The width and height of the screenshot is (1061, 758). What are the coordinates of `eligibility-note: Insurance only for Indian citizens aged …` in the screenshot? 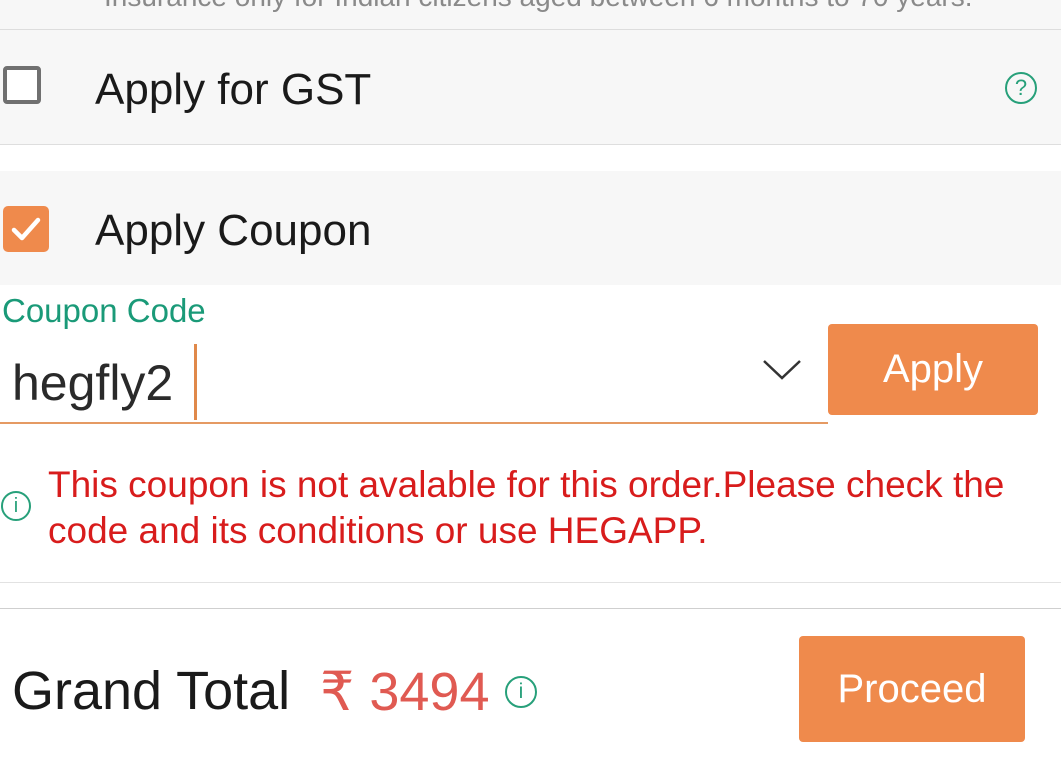 It's located at (530, 15).